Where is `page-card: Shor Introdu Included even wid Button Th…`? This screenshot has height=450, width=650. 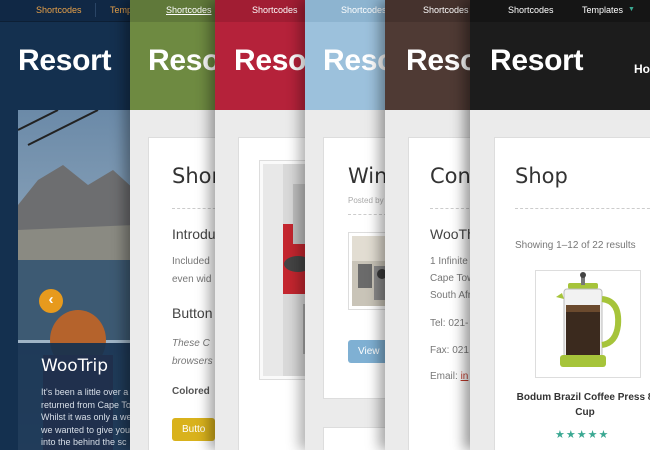 page-card: Shor Introdu Included even wid Button Th… is located at coordinates (184, 293).